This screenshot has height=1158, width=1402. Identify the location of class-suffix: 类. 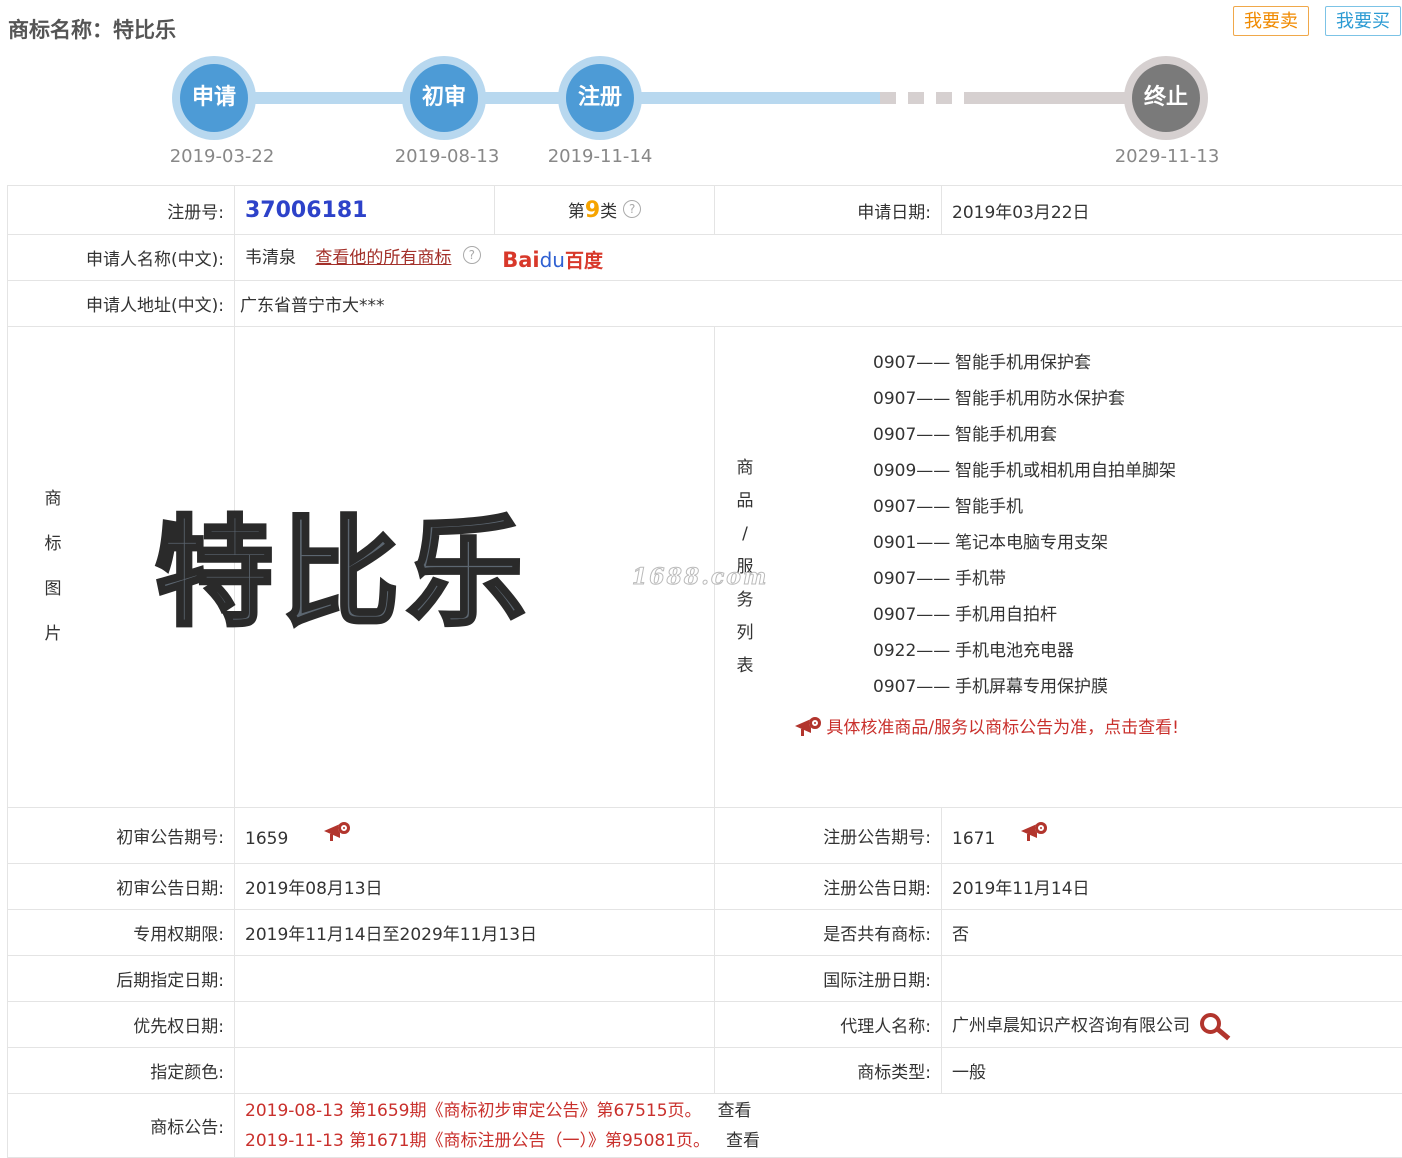
(608, 212).